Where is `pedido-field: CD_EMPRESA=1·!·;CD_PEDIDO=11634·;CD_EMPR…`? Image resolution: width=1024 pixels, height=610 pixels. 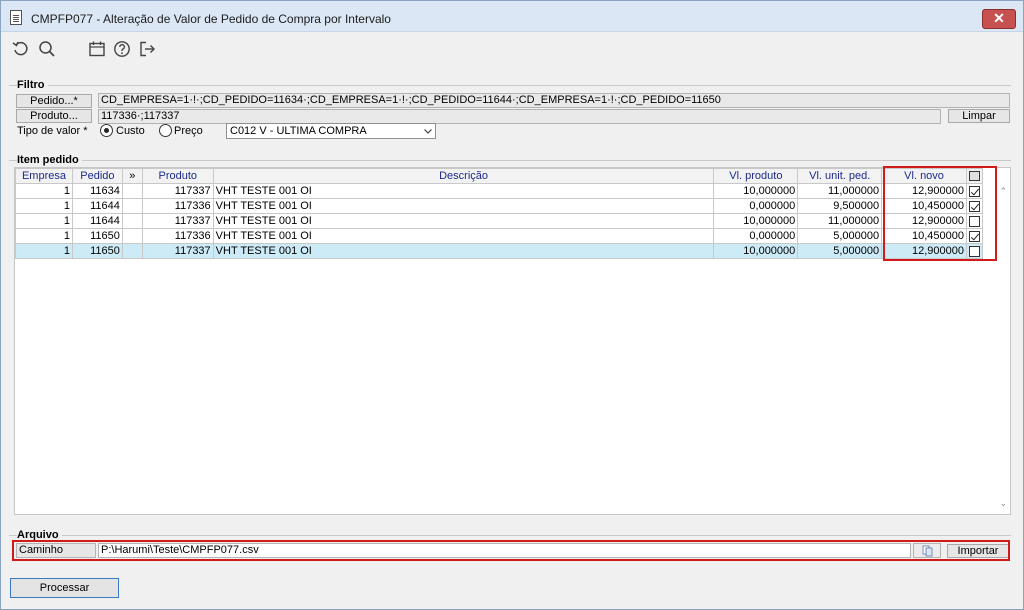 pedido-field: CD_EMPRESA=1·!·;CD_PEDIDO=11634·;CD_EMPR… is located at coordinates (554, 100).